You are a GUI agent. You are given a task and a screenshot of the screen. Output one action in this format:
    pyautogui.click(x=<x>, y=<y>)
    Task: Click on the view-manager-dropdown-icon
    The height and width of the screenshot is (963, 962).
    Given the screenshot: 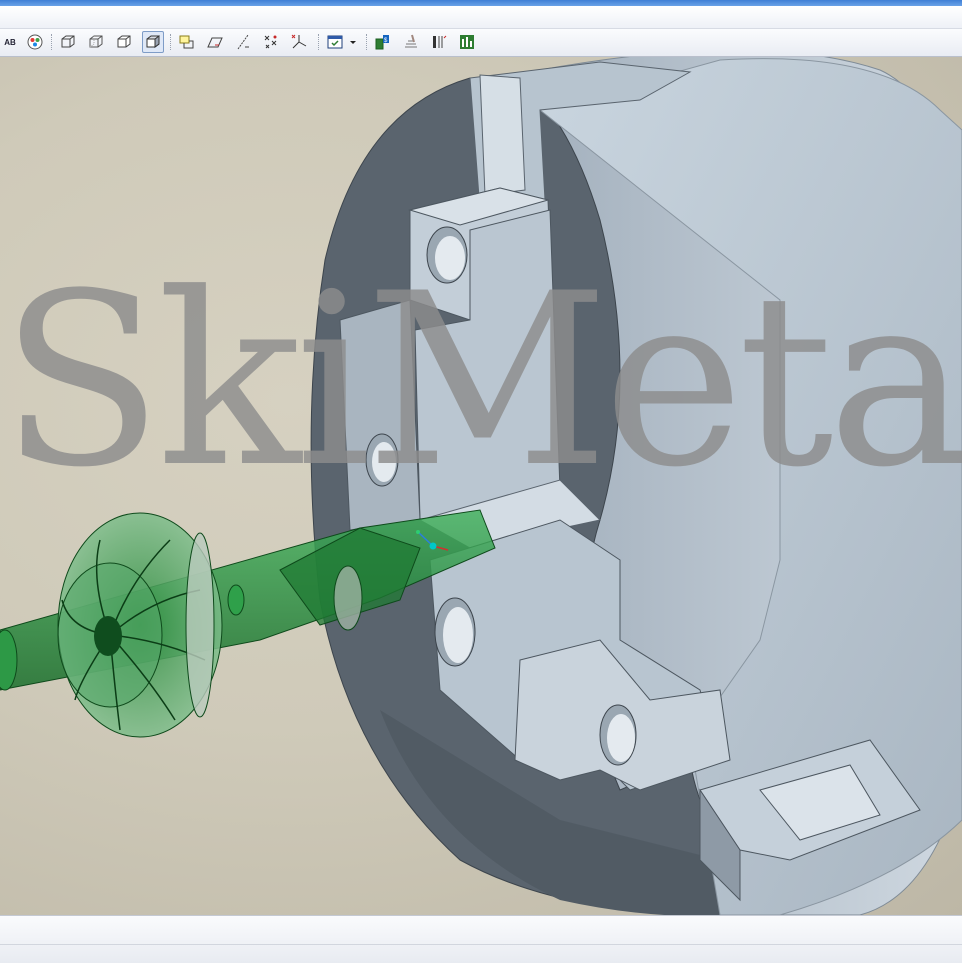 What is the action you would take?
    pyautogui.click(x=353, y=42)
    